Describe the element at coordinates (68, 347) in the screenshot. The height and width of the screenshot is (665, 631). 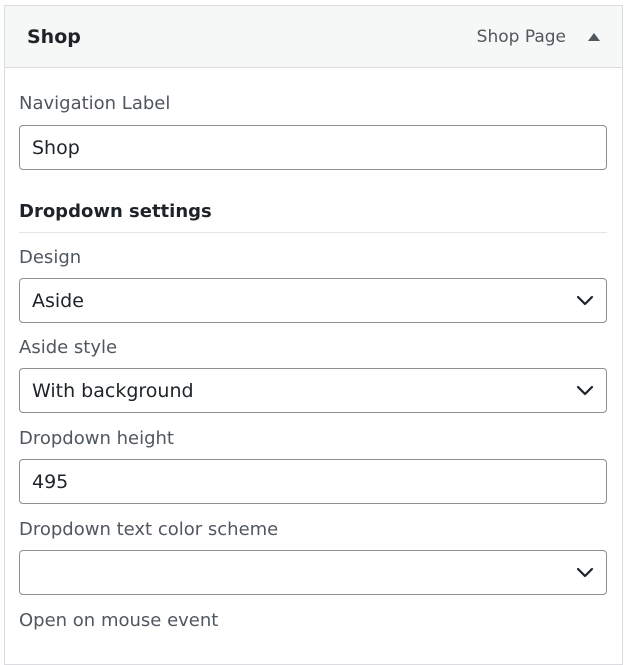
I see `aside-style-label: Aside style` at that location.